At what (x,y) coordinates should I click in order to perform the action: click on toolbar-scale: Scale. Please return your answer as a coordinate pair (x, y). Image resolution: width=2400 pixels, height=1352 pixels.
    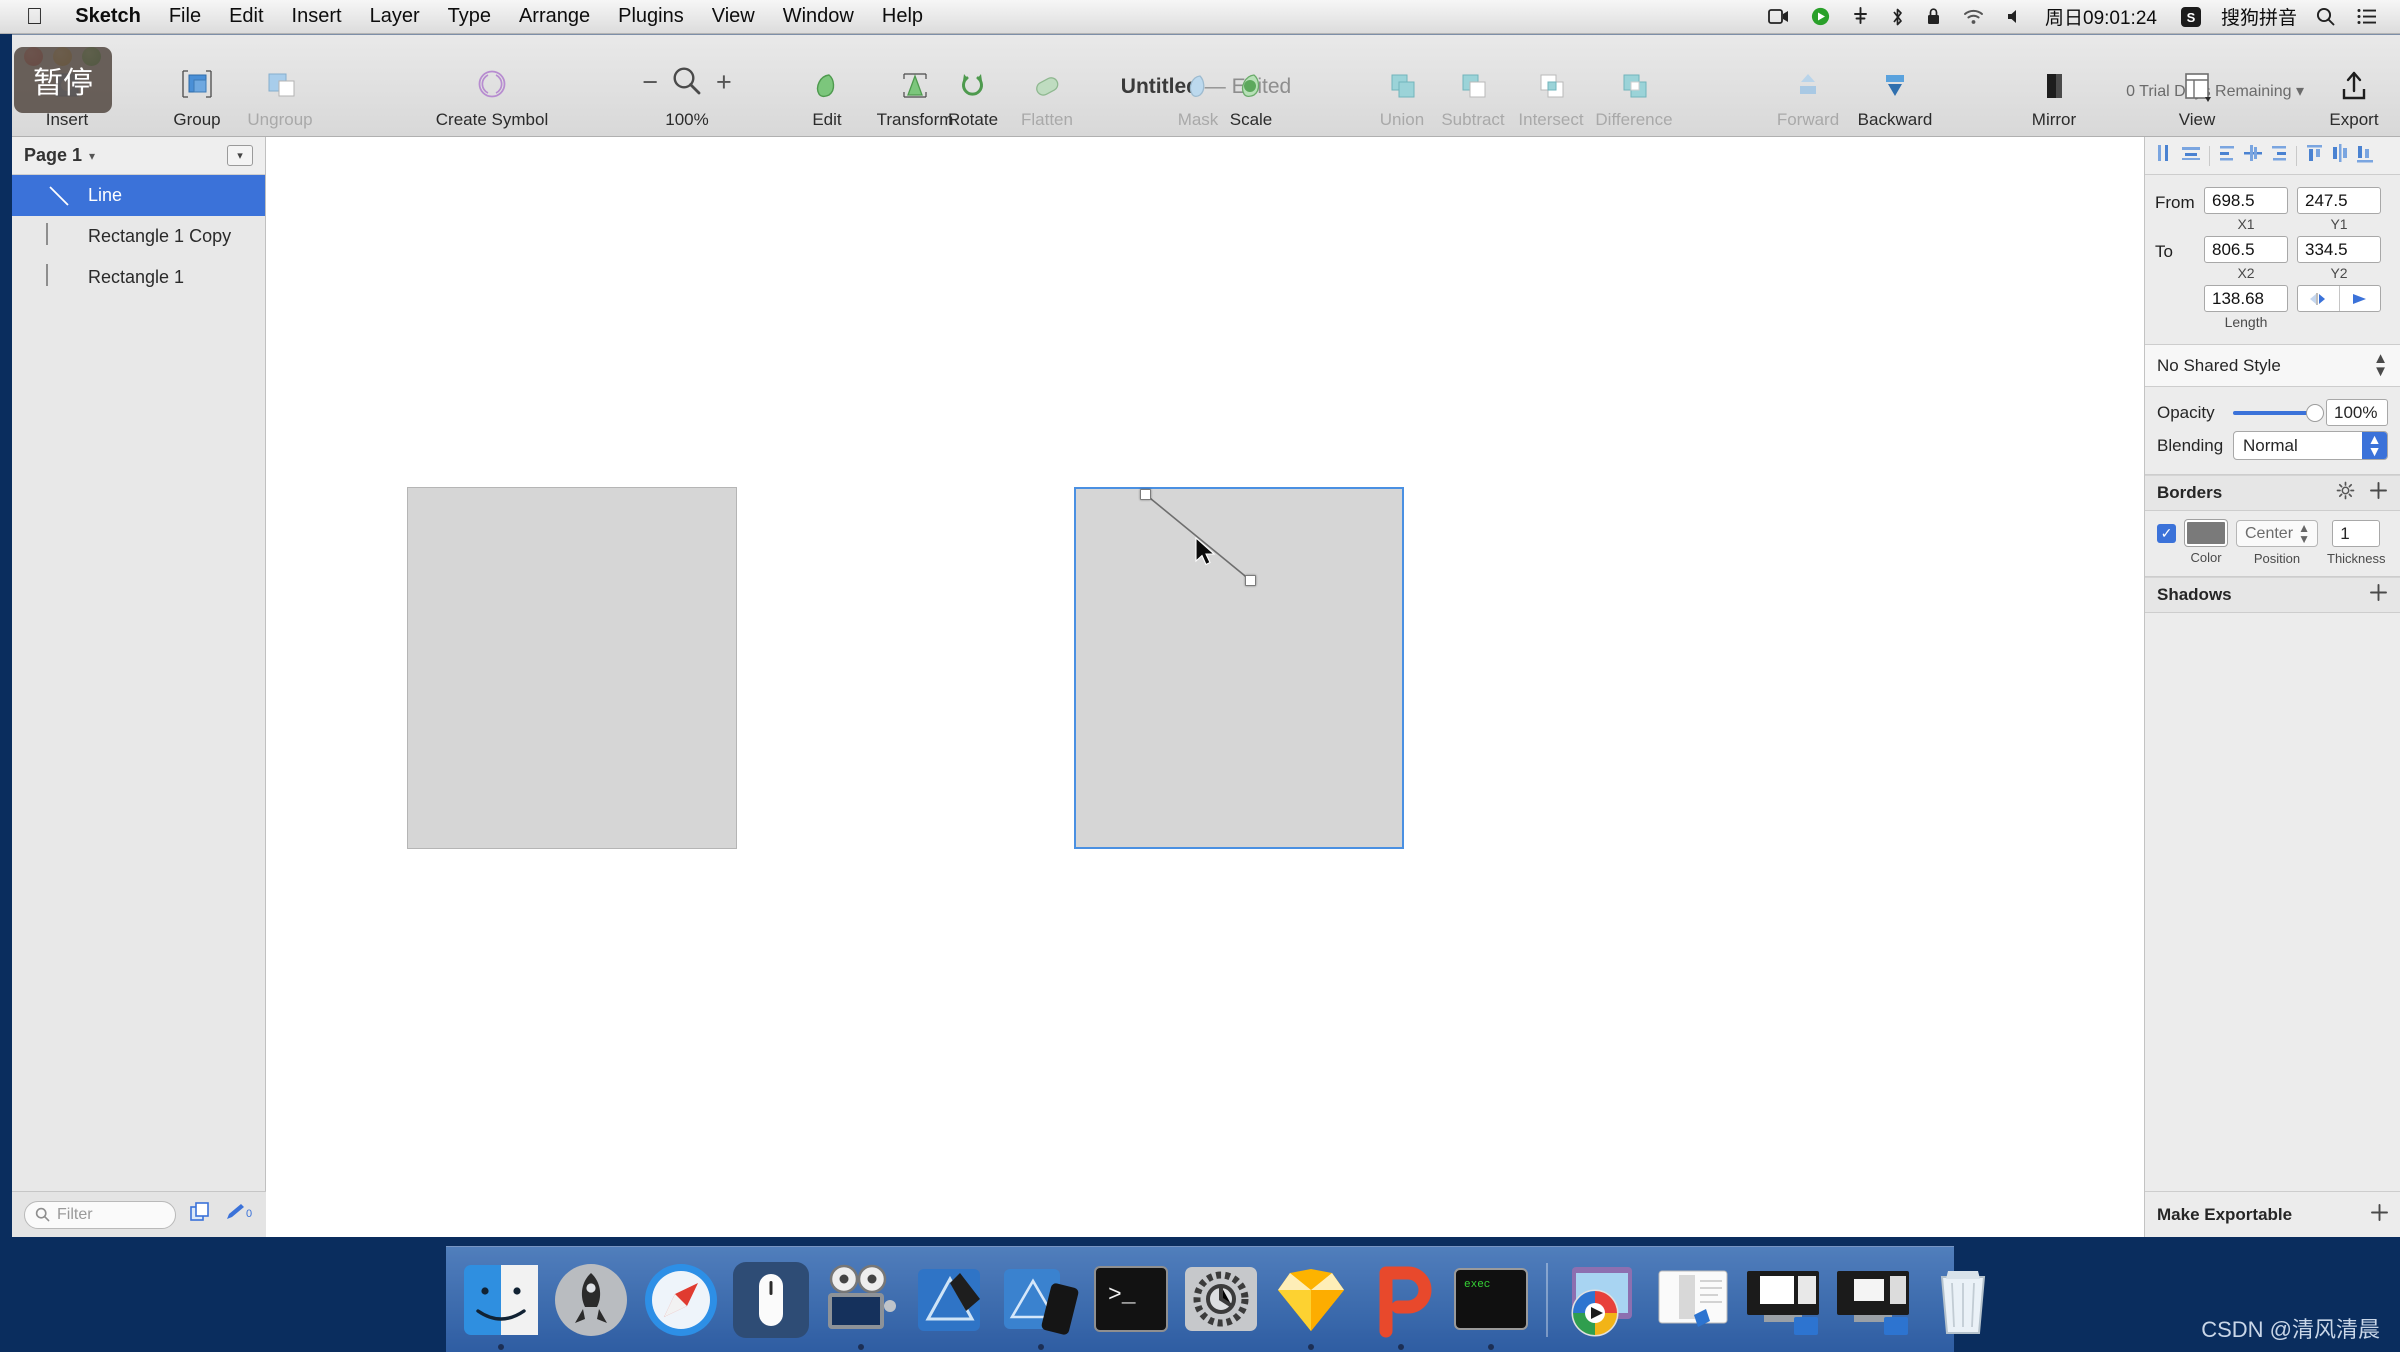
    Looking at the image, I should click on (1251, 94).